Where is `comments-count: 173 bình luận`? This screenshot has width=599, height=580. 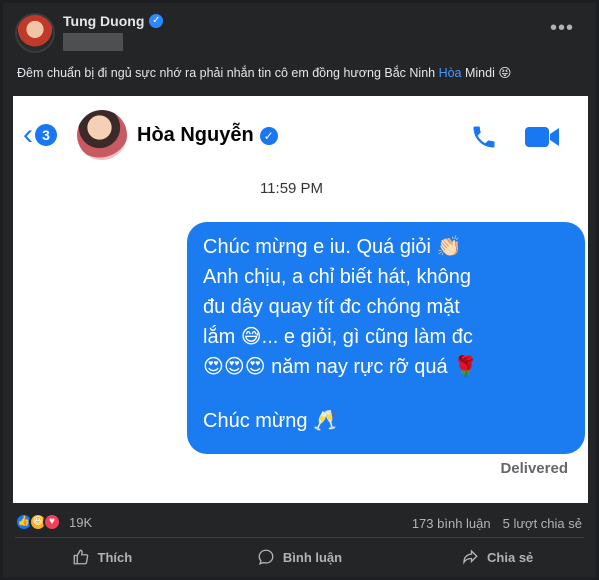 comments-count: 173 bình luận is located at coordinates (451, 523).